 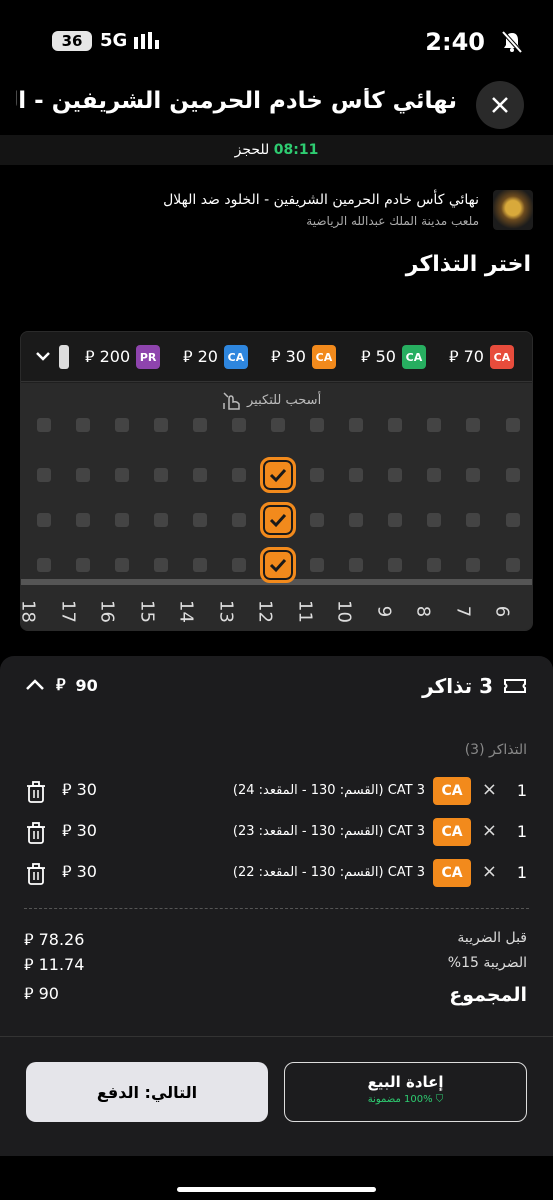 I want to click on legend-price: 70, so click(x=473, y=356).